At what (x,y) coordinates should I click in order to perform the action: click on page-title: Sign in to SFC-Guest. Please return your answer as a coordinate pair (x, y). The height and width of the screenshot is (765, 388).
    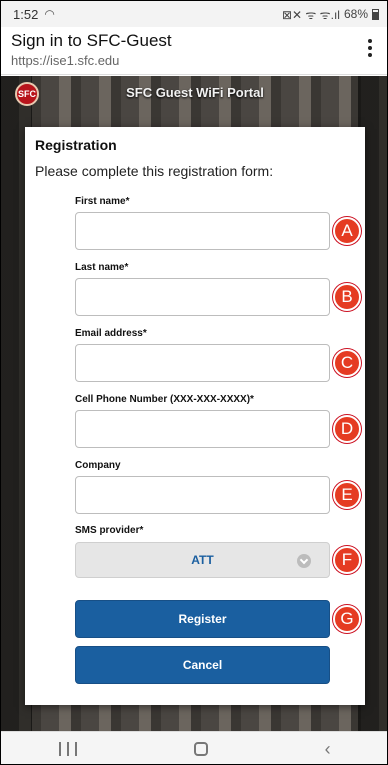
    Looking at the image, I should click on (91, 40).